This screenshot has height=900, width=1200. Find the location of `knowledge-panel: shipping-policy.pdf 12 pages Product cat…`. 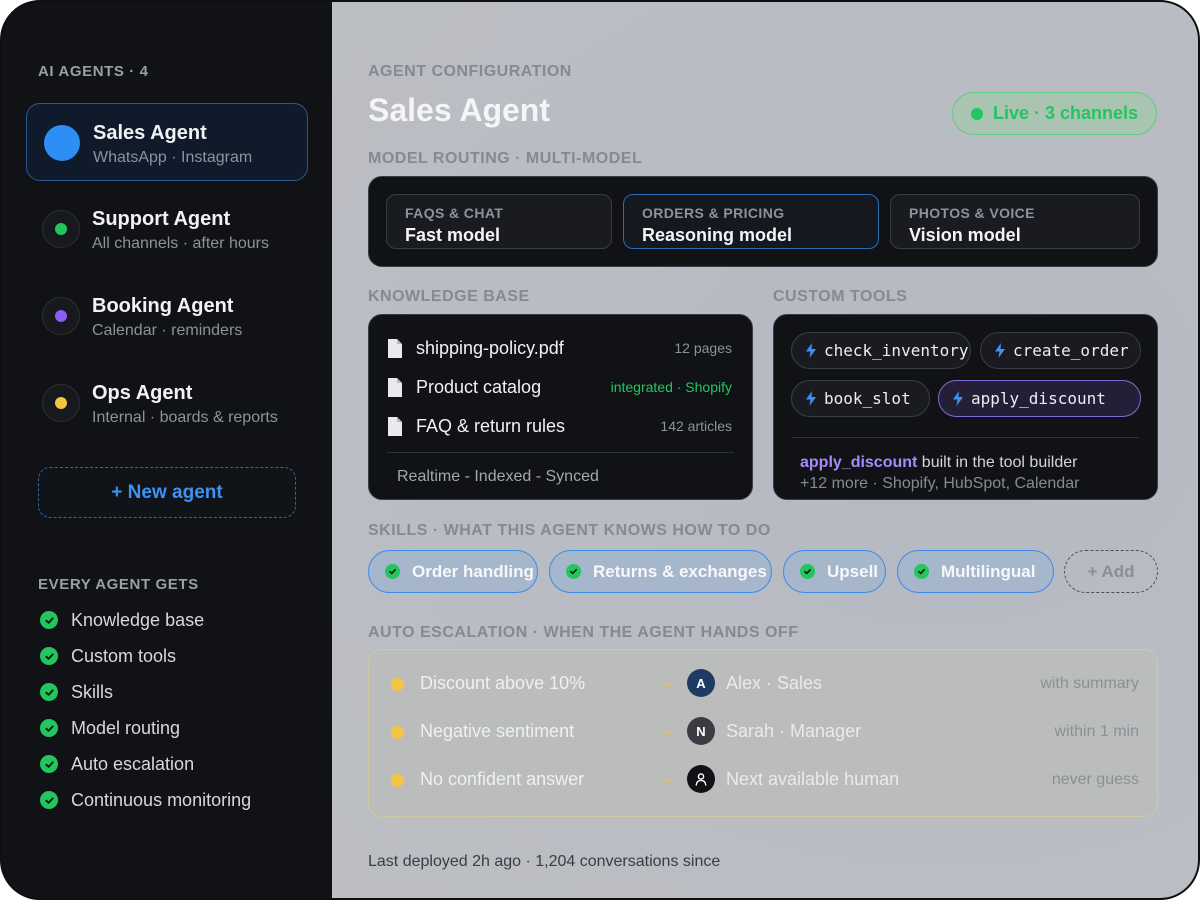

knowledge-panel: shipping-policy.pdf 12 pages Product cat… is located at coordinates (560, 407).